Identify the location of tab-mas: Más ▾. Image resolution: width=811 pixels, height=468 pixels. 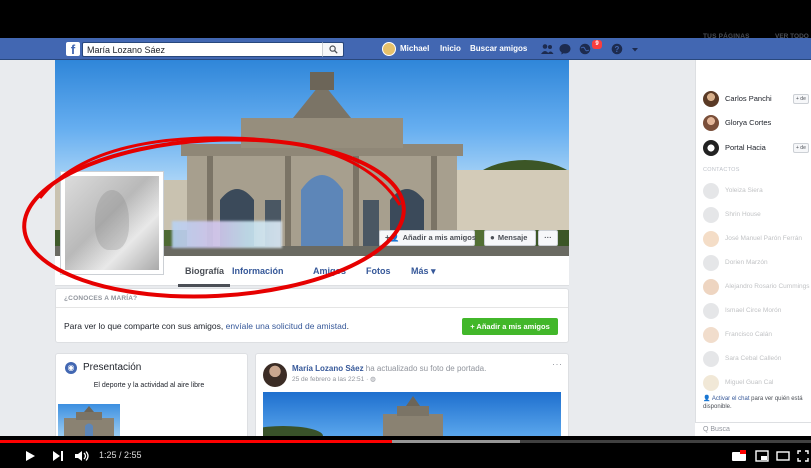
(423, 271).